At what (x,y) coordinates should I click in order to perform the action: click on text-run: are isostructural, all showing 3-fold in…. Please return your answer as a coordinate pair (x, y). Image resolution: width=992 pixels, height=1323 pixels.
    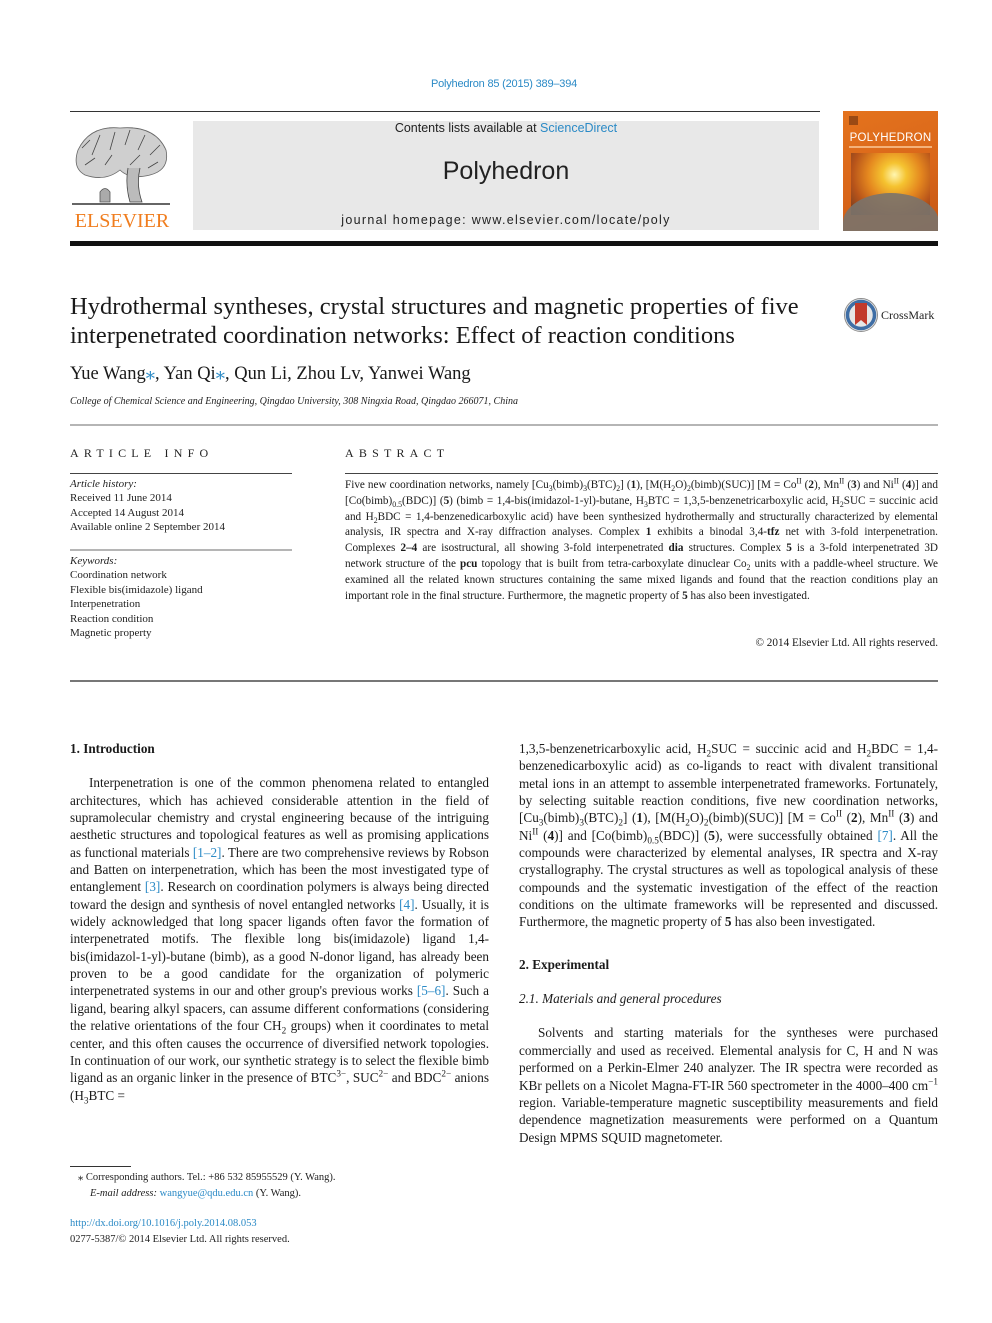
    Looking at the image, I should click on (543, 548).